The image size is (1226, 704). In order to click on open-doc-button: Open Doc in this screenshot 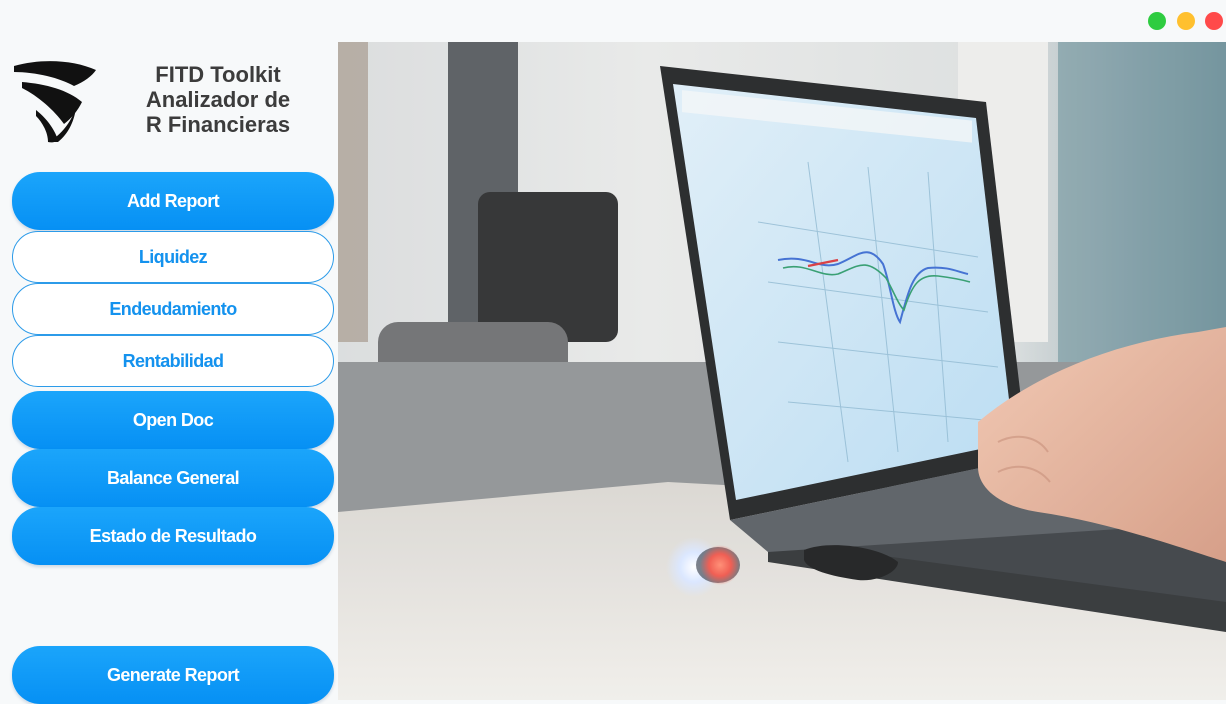, I will do `click(173, 420)`.